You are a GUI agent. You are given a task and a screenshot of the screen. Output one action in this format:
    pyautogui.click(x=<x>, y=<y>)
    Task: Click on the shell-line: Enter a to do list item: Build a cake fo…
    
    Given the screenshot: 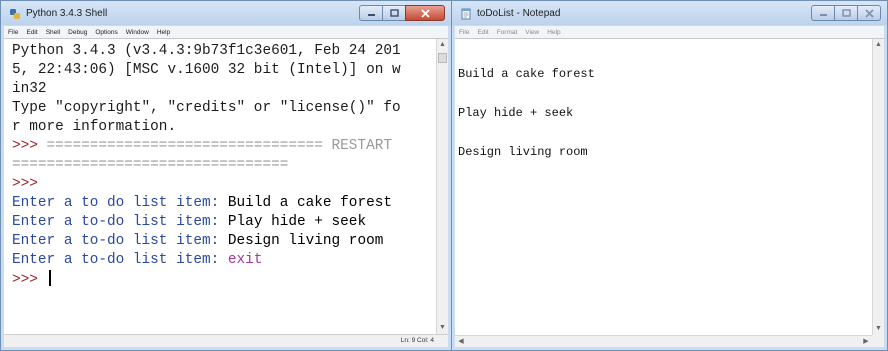 What is the action you would take?
    pyautogui.click(x=222, y=203)
    